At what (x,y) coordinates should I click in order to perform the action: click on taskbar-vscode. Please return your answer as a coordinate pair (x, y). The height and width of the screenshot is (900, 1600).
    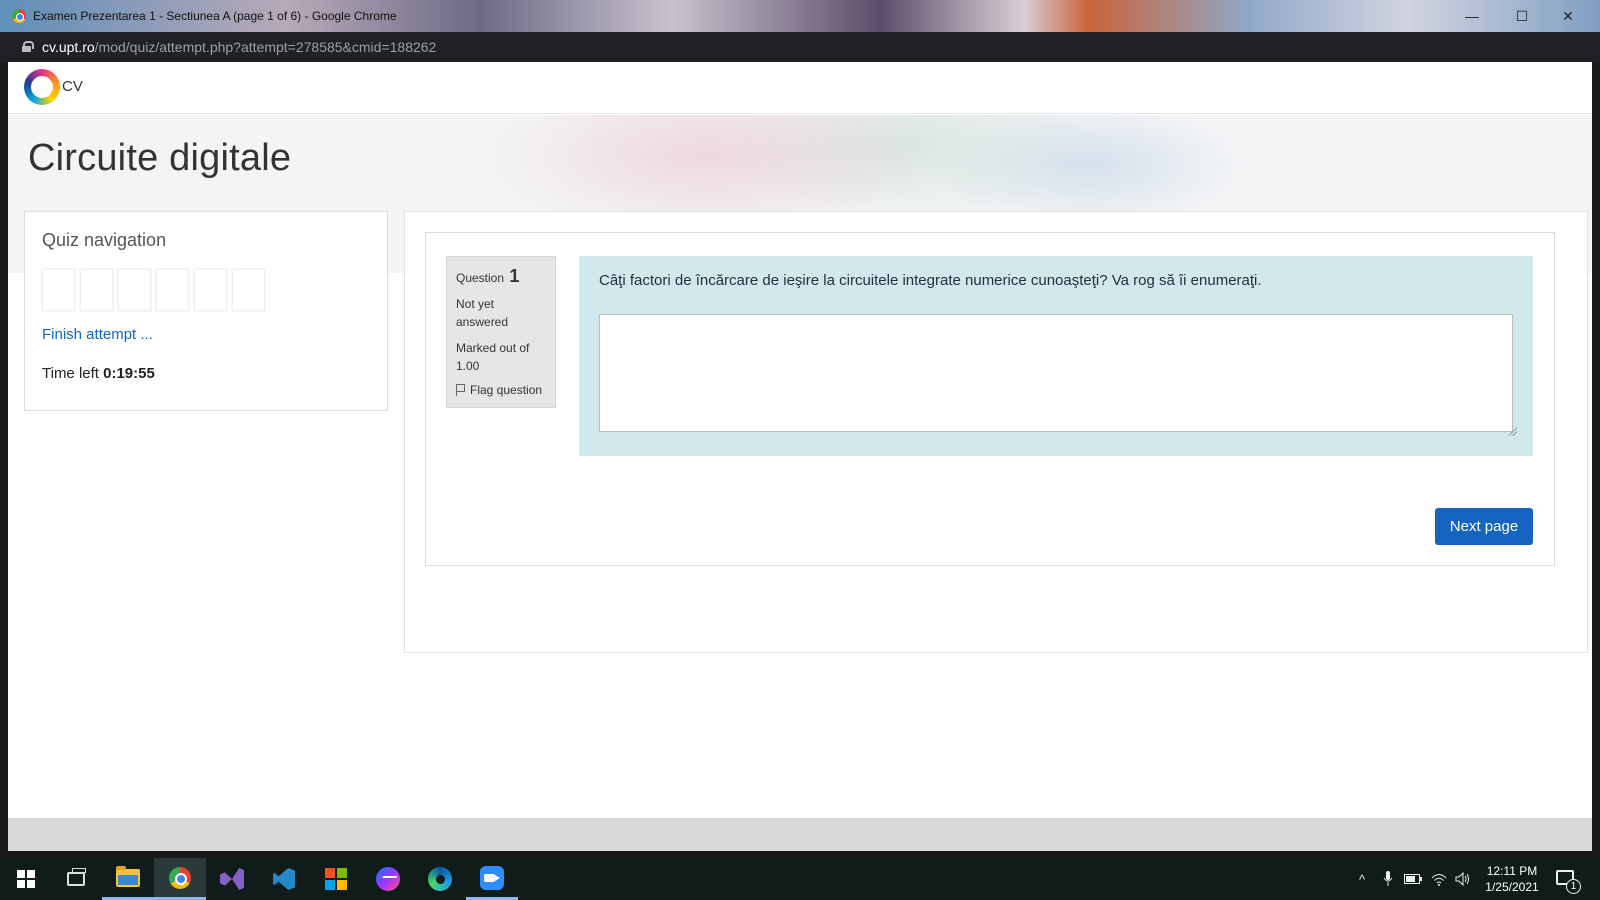
    Looking at the image, I should click on (284, 879).